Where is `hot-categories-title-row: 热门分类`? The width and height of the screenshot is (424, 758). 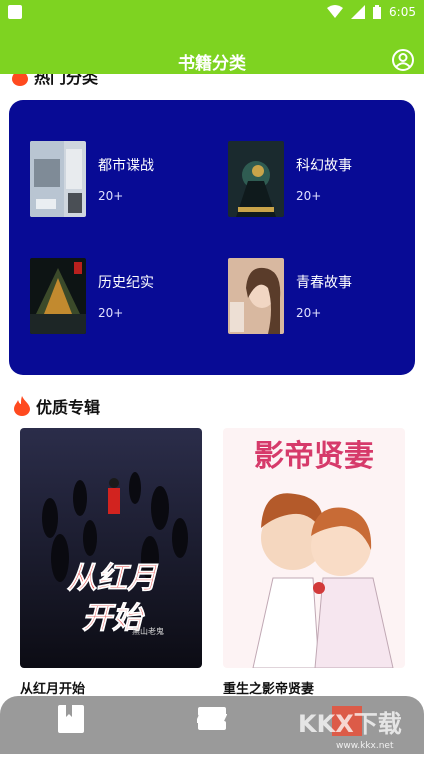
hot-categories-title-row: 热门分类 is located at coordinates (82, 80).